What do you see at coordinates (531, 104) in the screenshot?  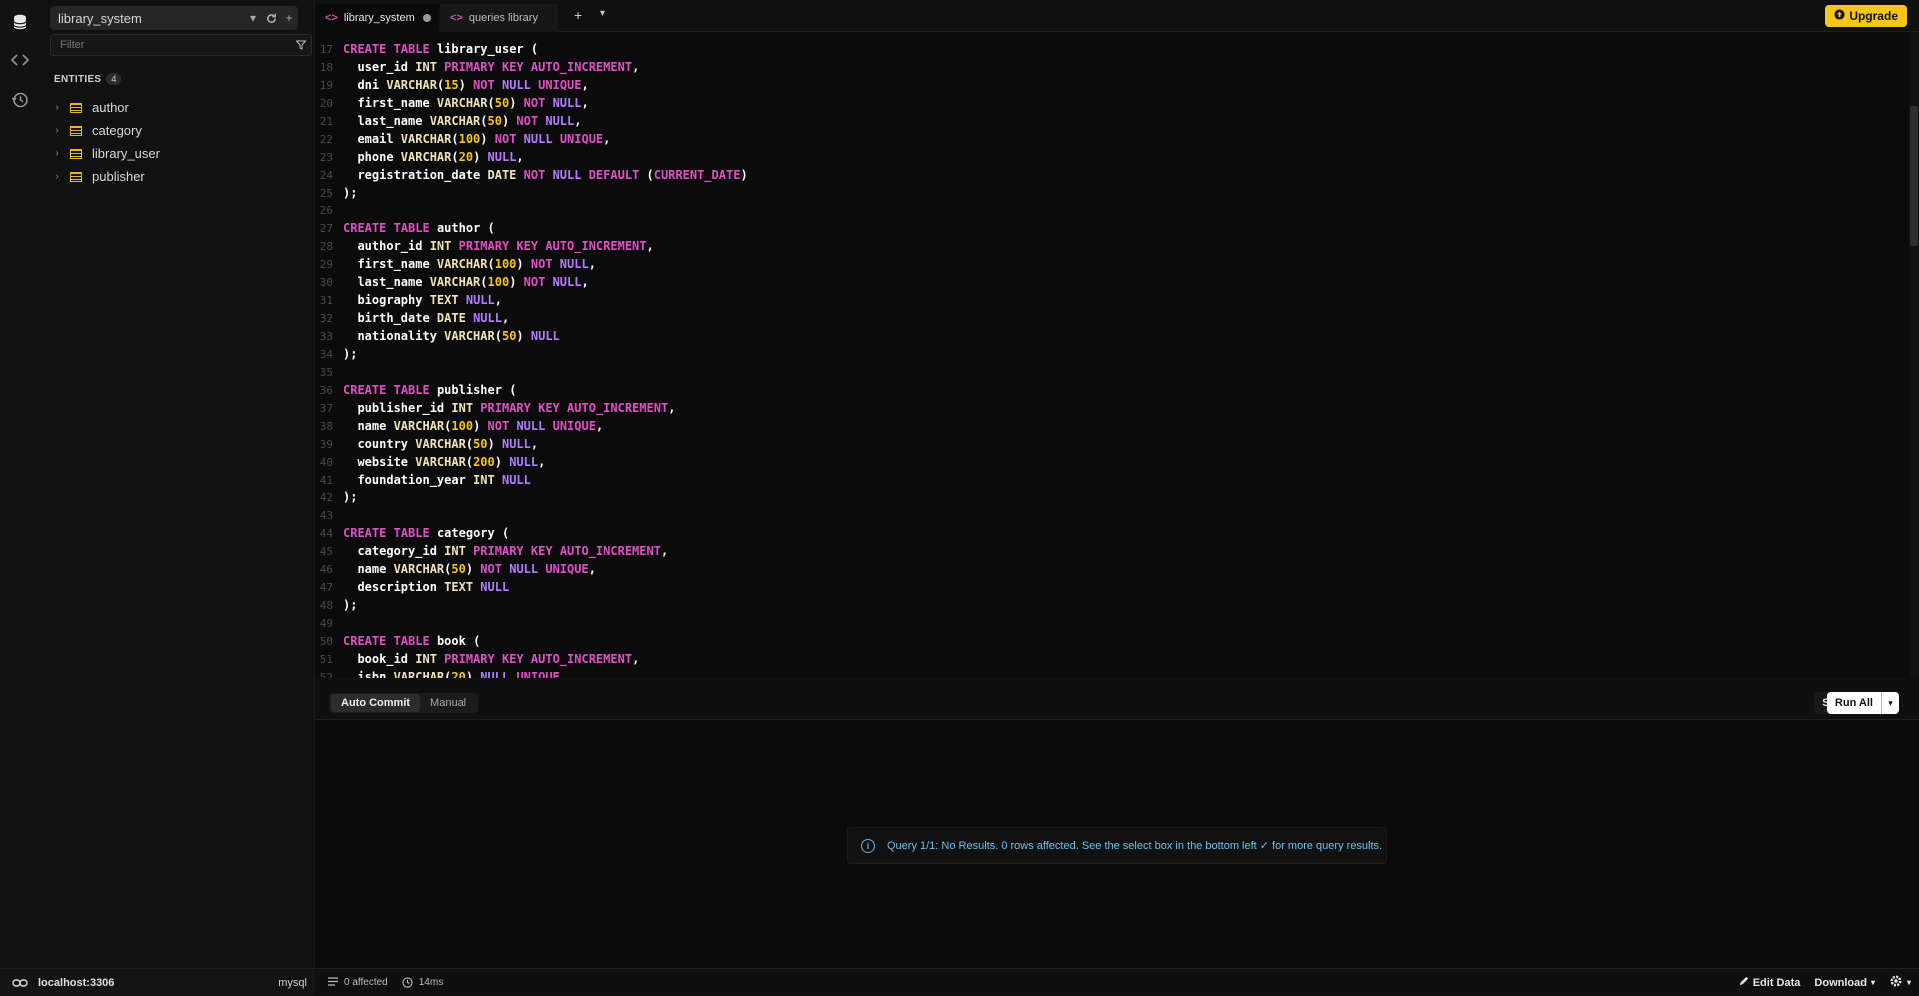 I see `code-line: 20 first_name VARCHAR(50) NOT NULL,` at bounding box center [531, 104].